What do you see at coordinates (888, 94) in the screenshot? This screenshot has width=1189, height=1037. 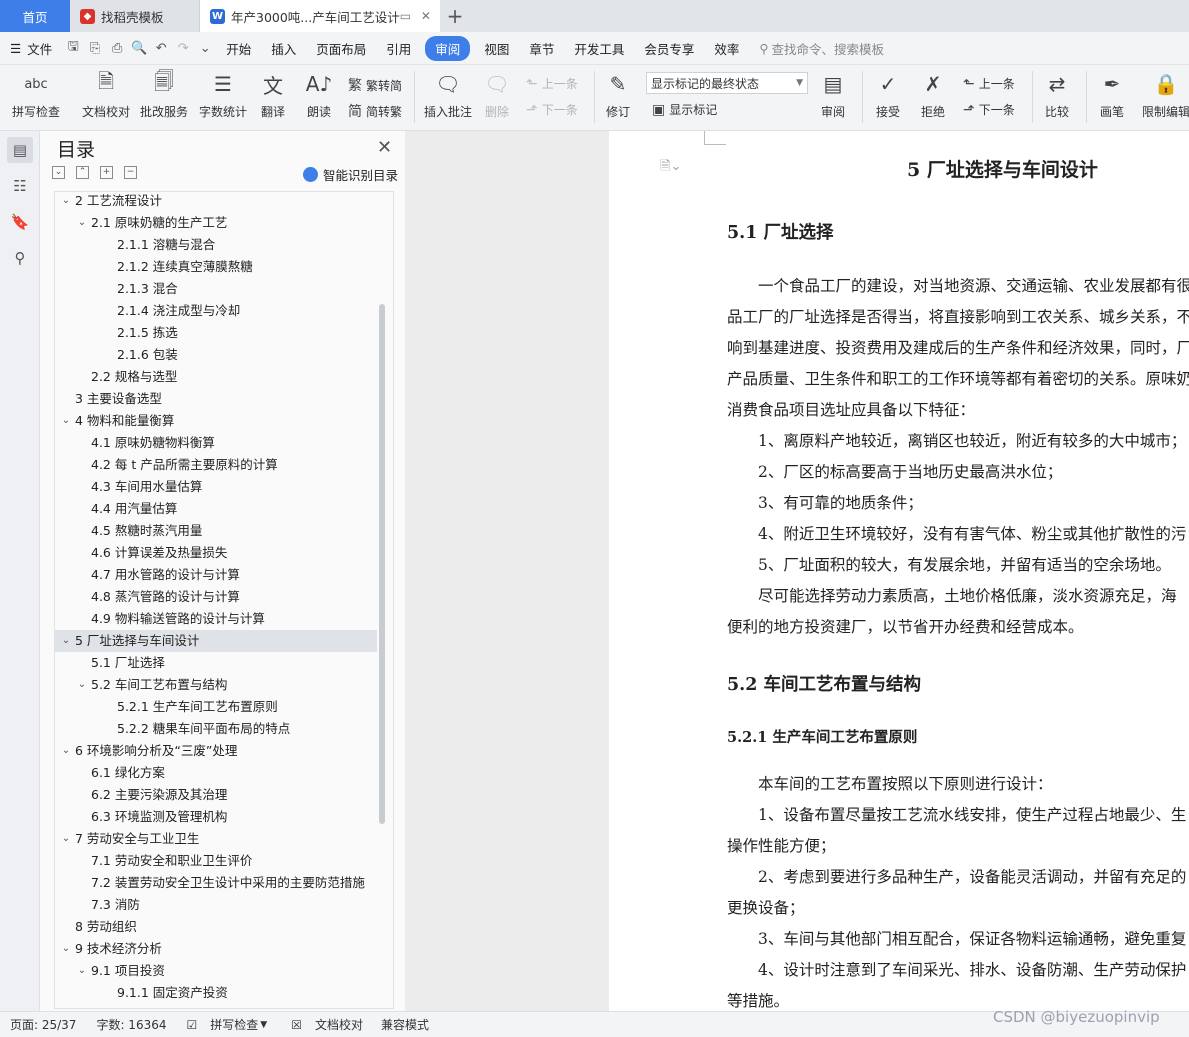 I see `accept-button: ✓ 接受` at bounding box center [888, 94].